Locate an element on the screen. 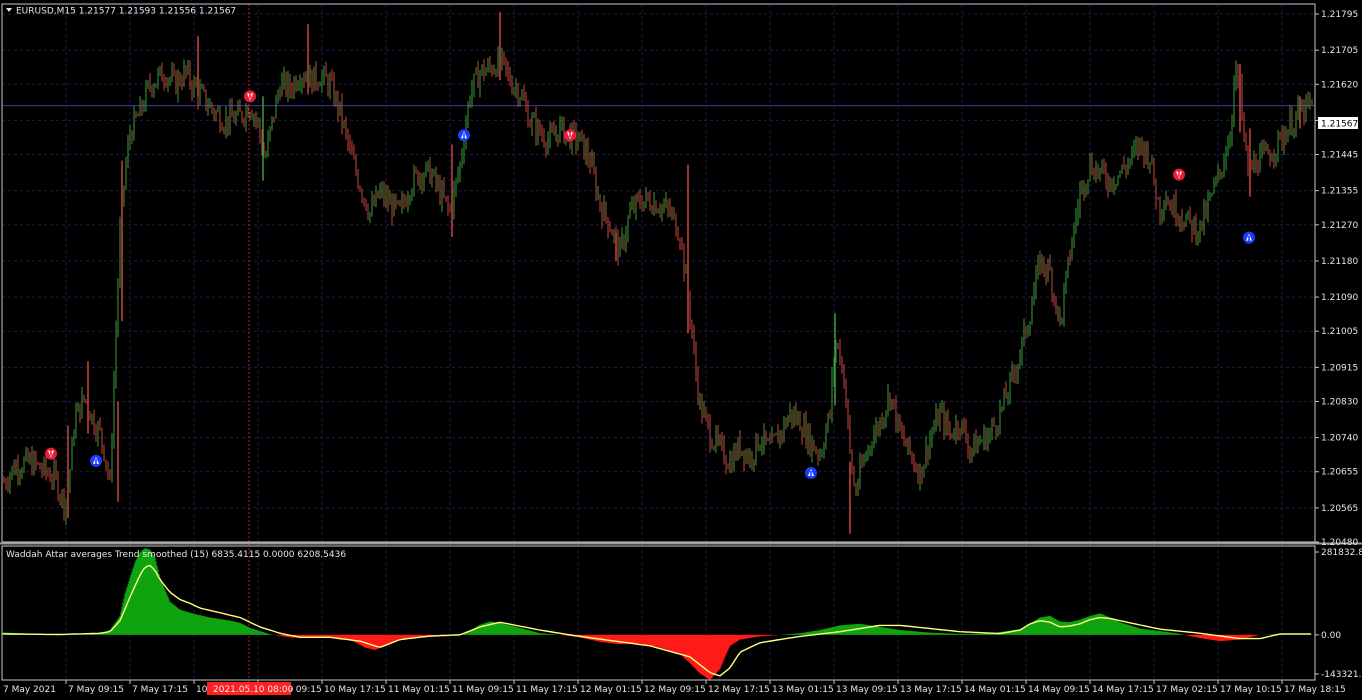  price-tick-label: 1.21795 is located at coordinates (1339, 15).